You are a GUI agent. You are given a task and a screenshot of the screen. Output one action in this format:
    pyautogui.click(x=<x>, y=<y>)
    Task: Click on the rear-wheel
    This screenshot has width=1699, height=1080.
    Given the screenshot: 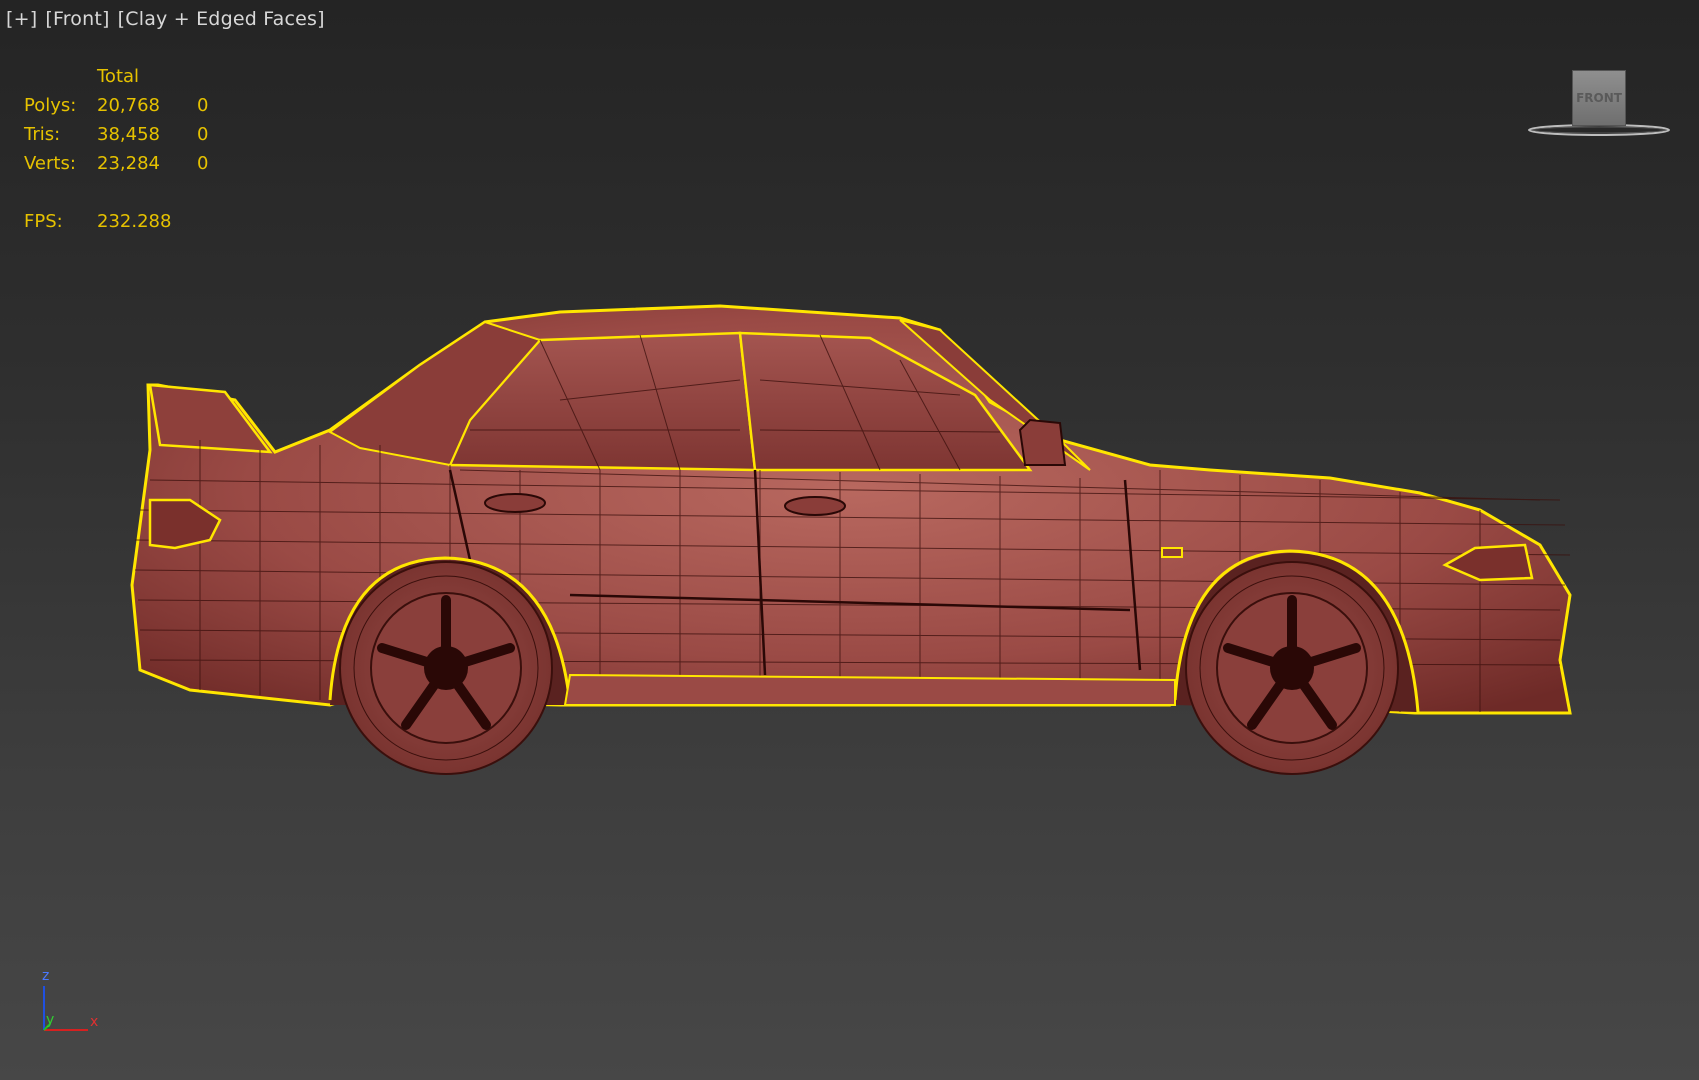 What is the action you would take?
    pyautogui.click(x=446, y=668)
    